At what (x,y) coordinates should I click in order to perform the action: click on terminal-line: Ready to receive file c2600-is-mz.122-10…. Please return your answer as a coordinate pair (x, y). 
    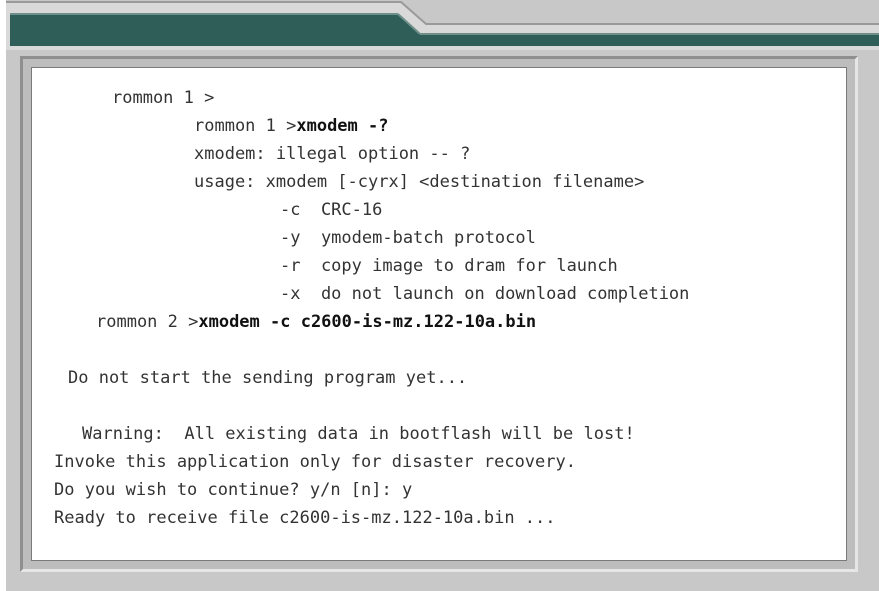
    Looking at the image, I should click on (305, 518).